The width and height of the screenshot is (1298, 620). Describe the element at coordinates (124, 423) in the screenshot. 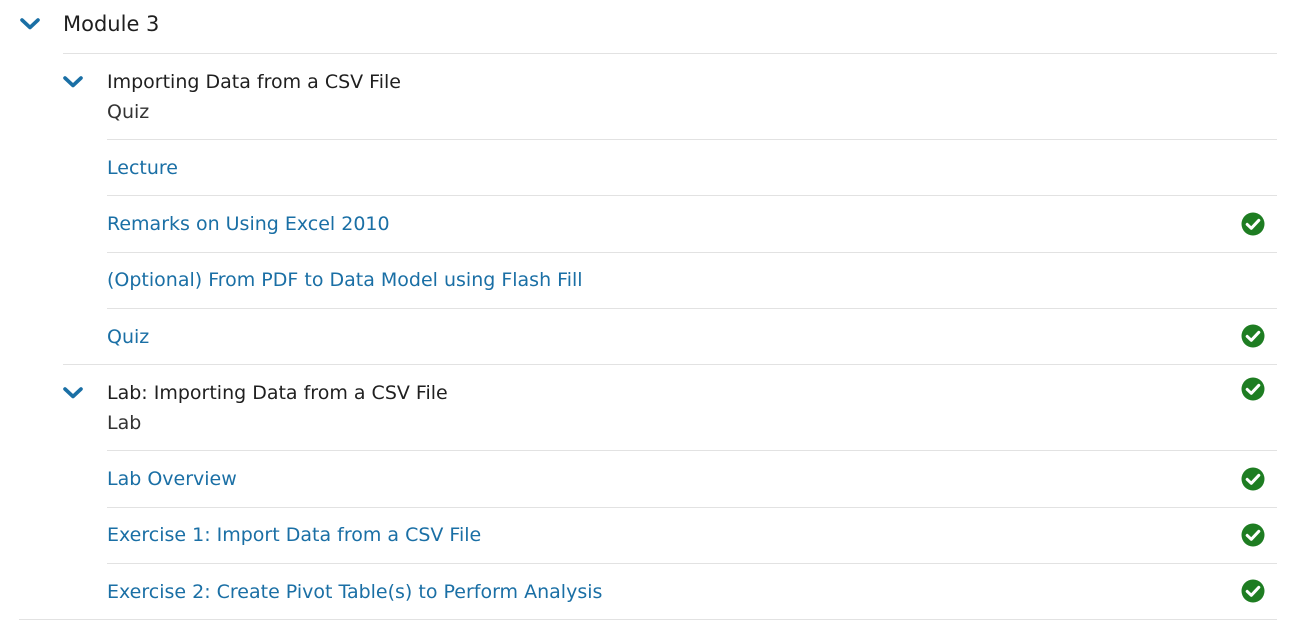

I see `lesson-type: Lab` at that location.